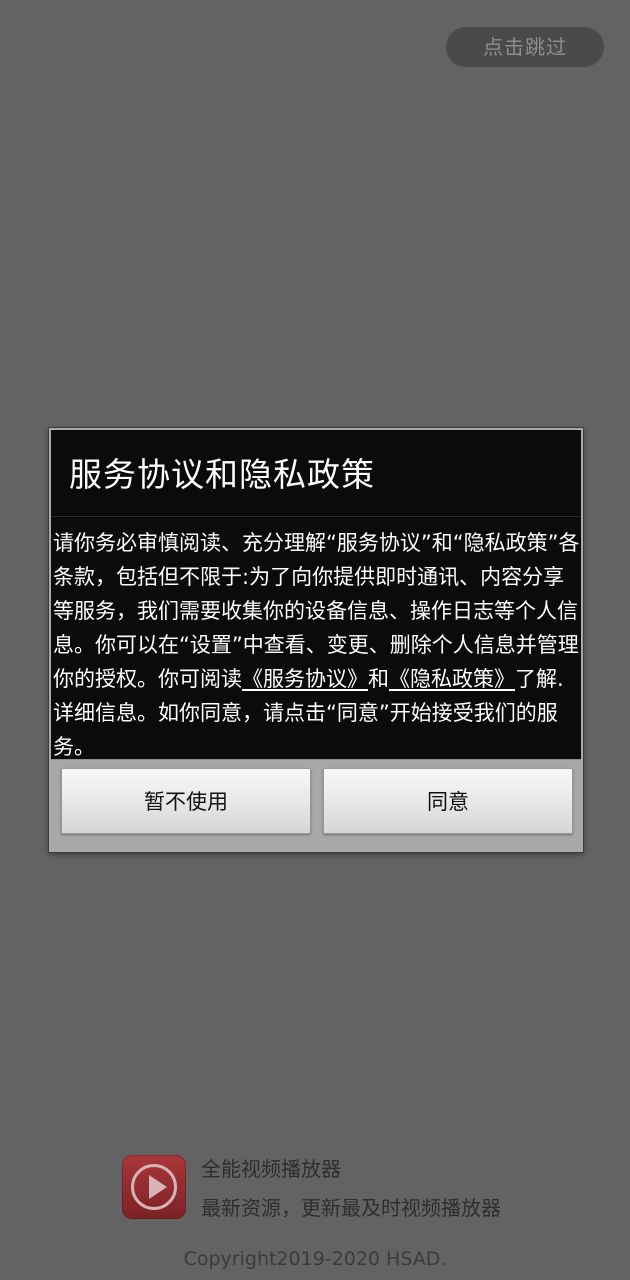  I want to click on dialog-body-and: 和, so click(378, 679).